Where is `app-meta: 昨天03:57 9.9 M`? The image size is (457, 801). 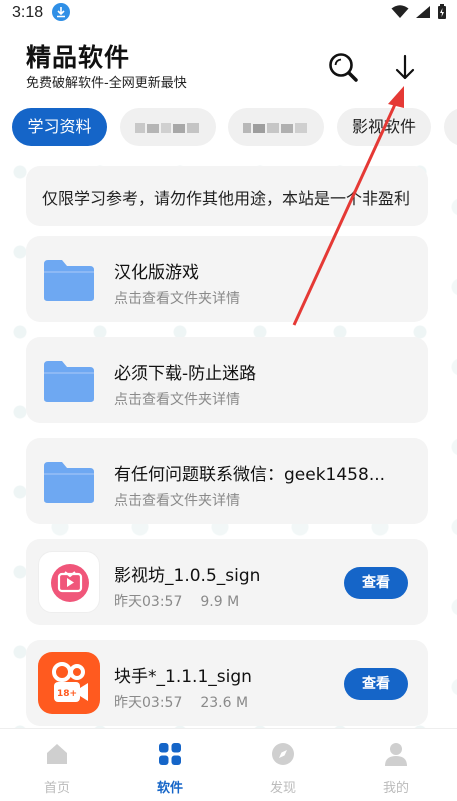 app-meta: 昨天03:57 9.9 M is located at coordinates (176, 601).